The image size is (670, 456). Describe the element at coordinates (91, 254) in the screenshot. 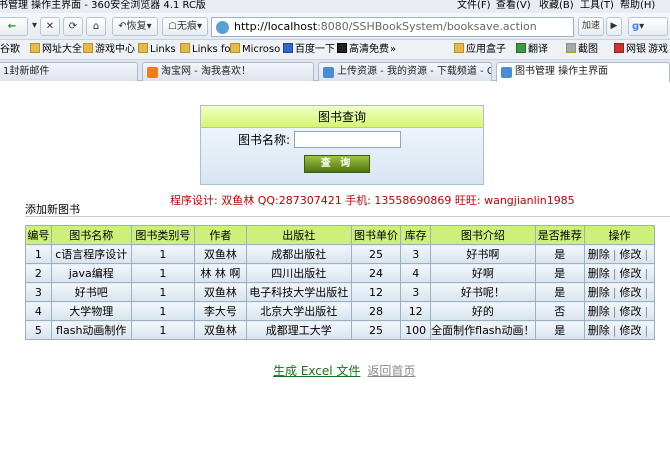

I see `cell-title: c语言程序设计` at that location.